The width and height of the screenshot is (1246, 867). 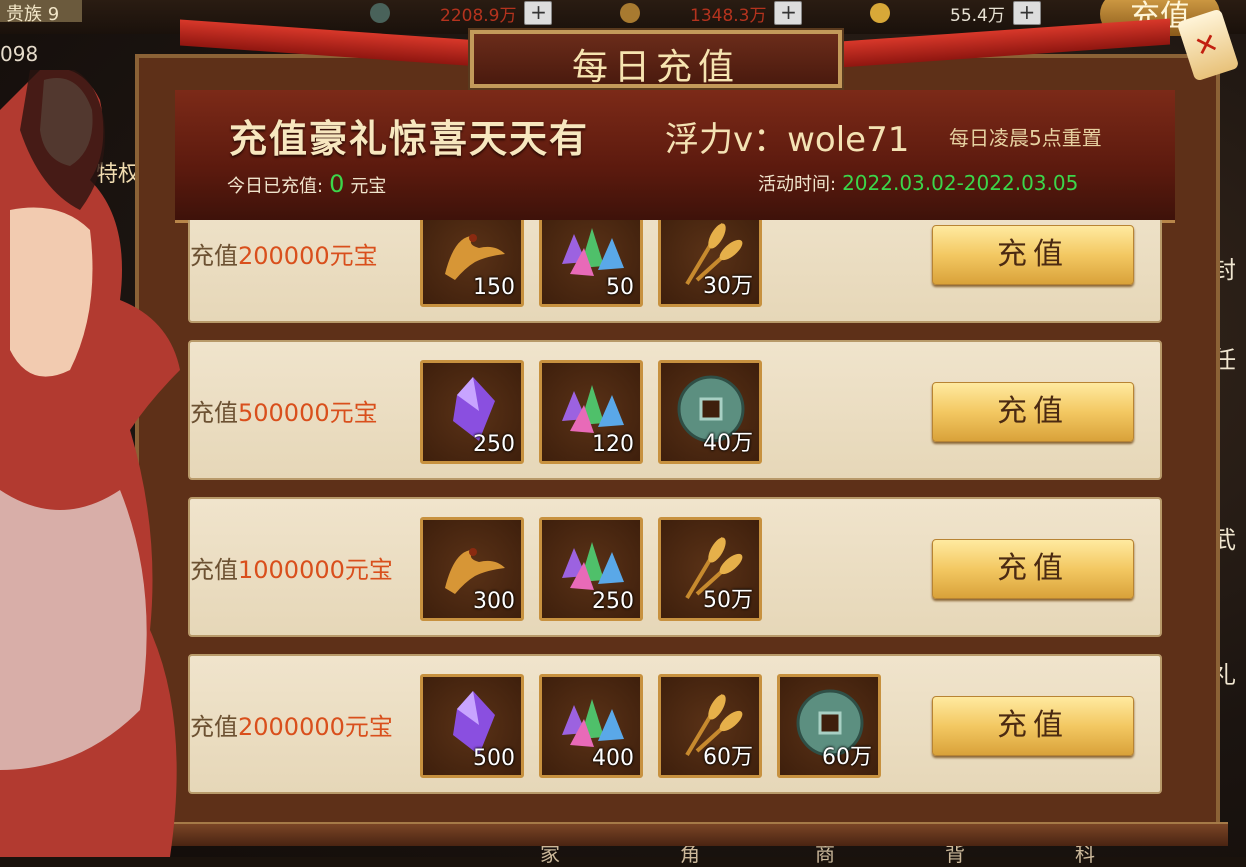 What do you see at coordinates (591, 263) in the screenshot?
I see `reward-slot: 50` at bounding box center [591, 263].